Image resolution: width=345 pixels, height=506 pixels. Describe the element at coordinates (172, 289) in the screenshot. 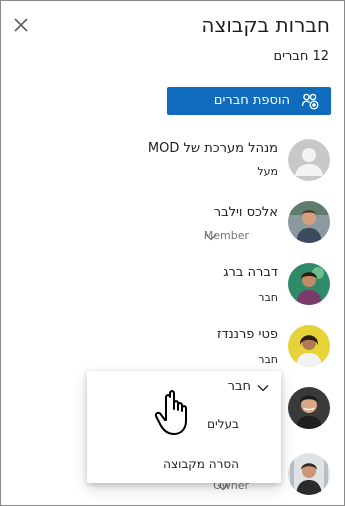

I see `member-row: דברה ברג חבר` at that location.